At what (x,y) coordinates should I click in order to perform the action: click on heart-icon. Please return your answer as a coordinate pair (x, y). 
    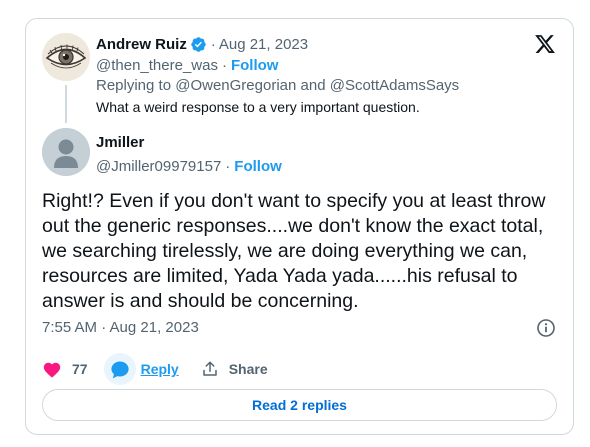
    Looking at the image, I should click on (52, 370).